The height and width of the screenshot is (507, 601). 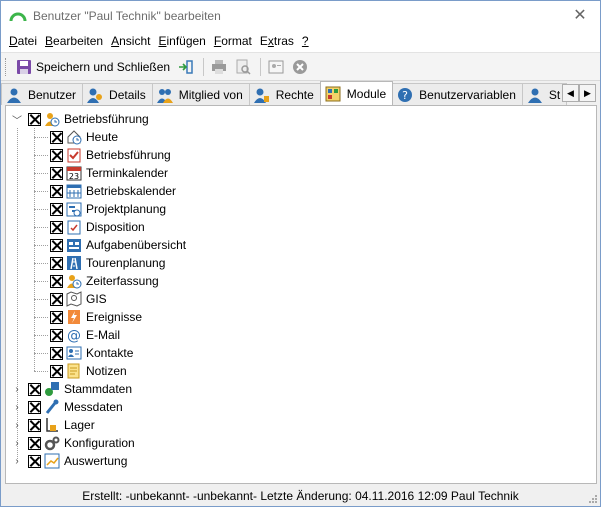 What do you see at coordinates (93, 67) in the screenshot?
I see `save-close-button: Speichern und Schließen` at bounding box center [93, 67].